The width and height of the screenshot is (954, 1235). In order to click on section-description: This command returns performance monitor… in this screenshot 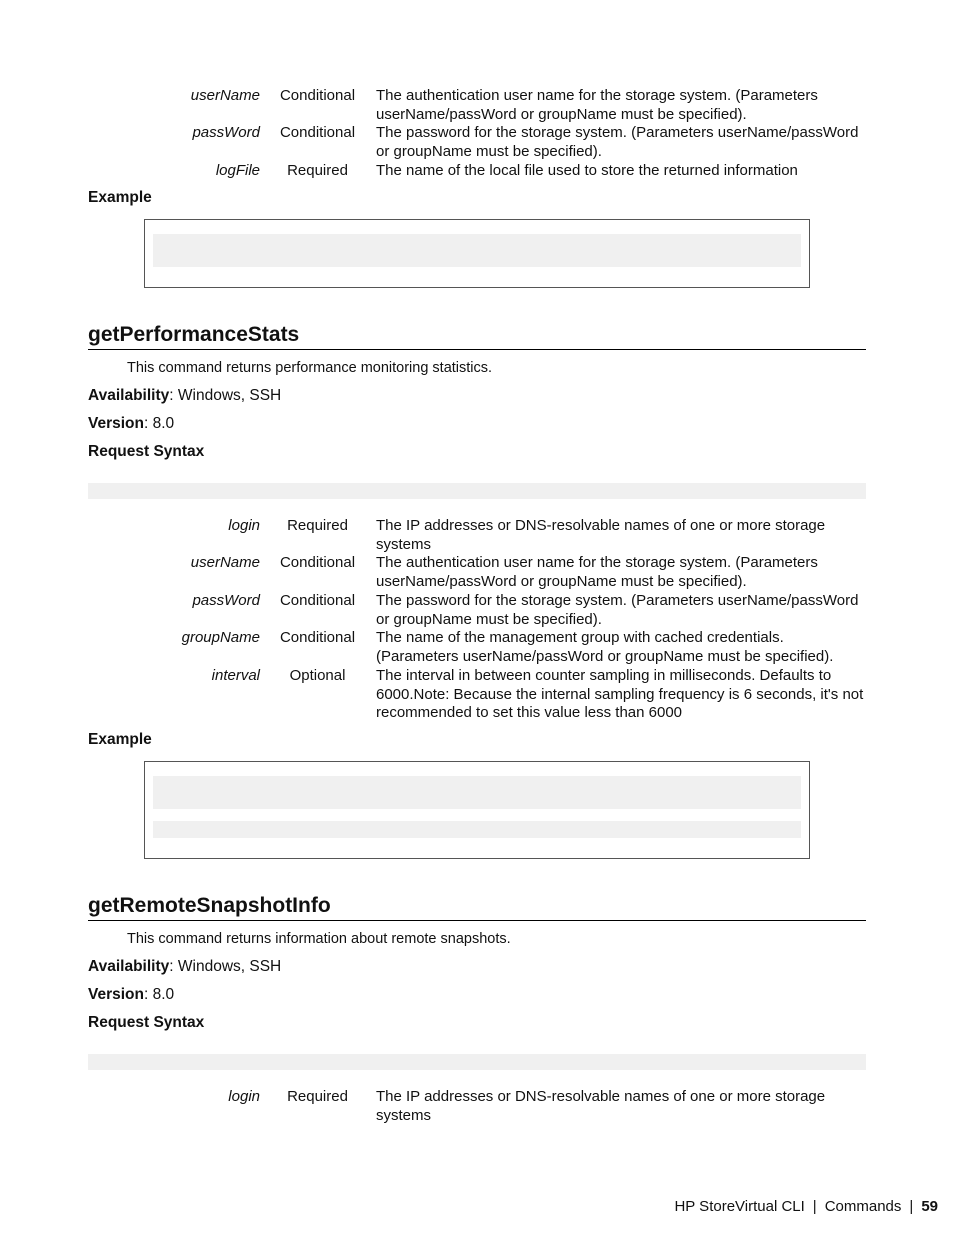, I will do `click(310, 368)`.